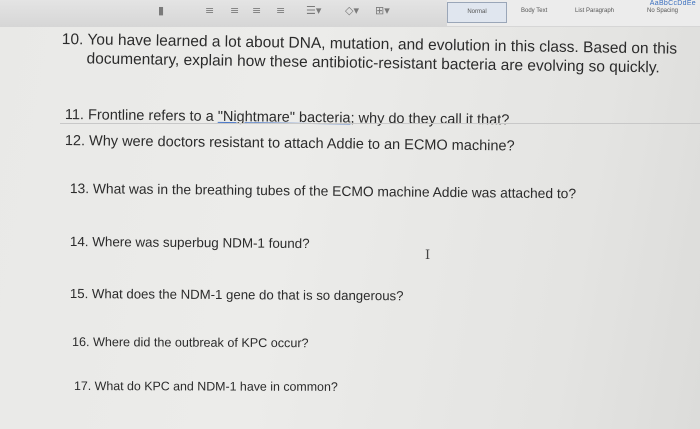 Image resolution: width=700 pixels, height=429 pixels. What do you see at coordinates (352, 10) in the screenshot?
I see `paint-bucket-icon: ◇▾` at bounding box center [352, 10].